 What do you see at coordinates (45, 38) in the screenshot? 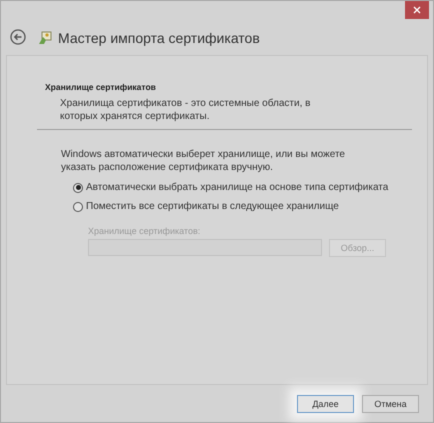
I see `certificate-icon` at bounding box center [45, 38].